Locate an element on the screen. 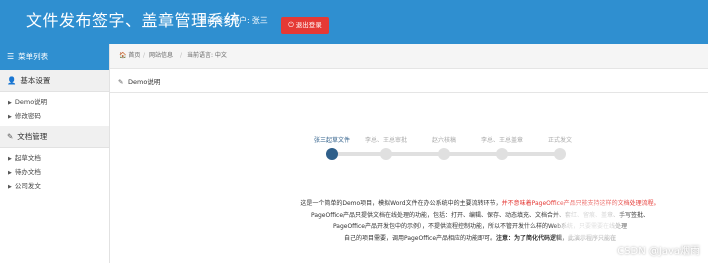  blurred-region is located at coordinates (590, 225).